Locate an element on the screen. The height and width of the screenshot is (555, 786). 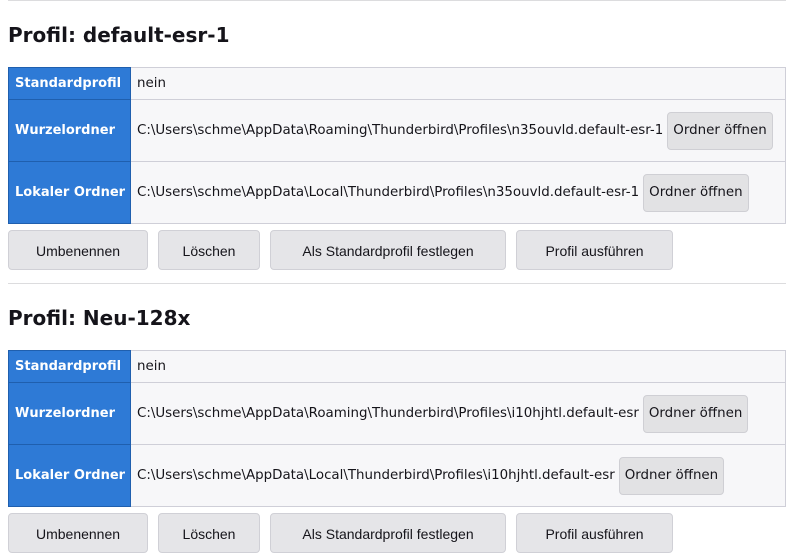
profile-title: Profil: default-esr-1 is located at coordinates (119, 35).